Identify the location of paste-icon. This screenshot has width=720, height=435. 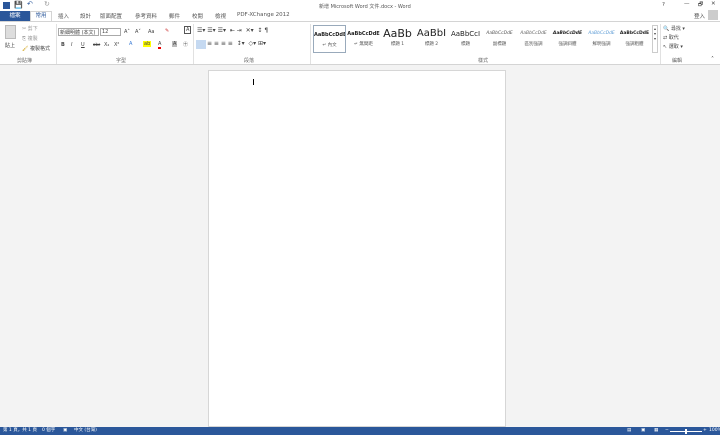
(10, 32).